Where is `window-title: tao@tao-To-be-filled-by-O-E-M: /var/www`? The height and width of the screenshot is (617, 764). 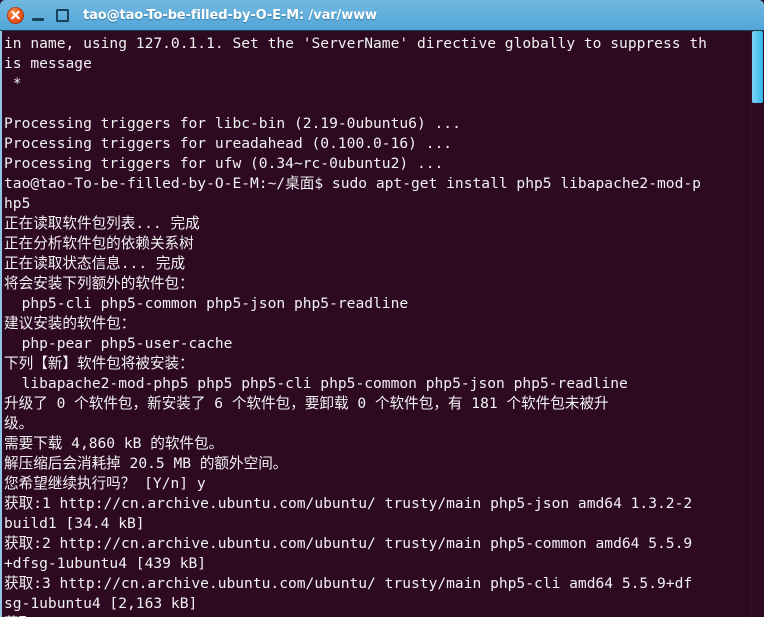
window-title: tao@tao-To-be-filled-by-O-E-M: /var/www is located at coordinates (230, 15).